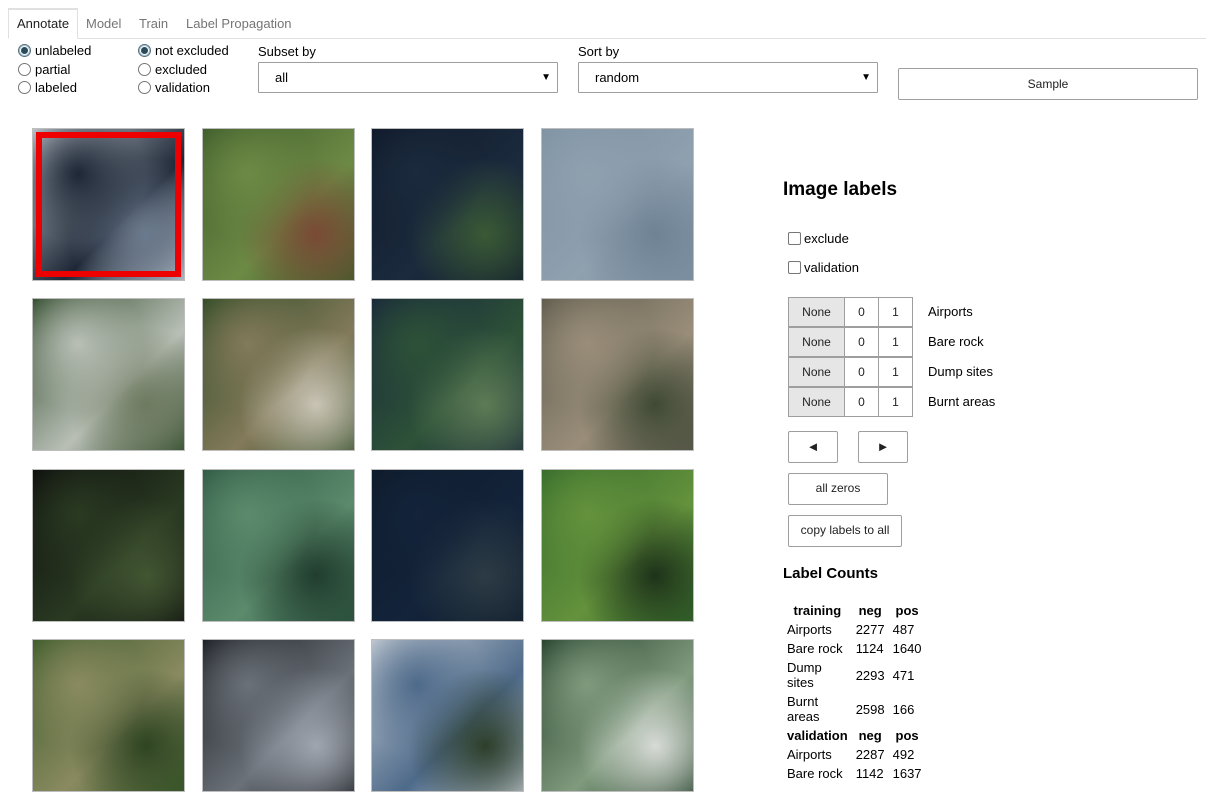 This screenshot has height=809, width=1206. Describe the element at coordinates (607, 23) in the screenshot. I see `tab-bar: Annotate Model Train Label Propagation` at that location.